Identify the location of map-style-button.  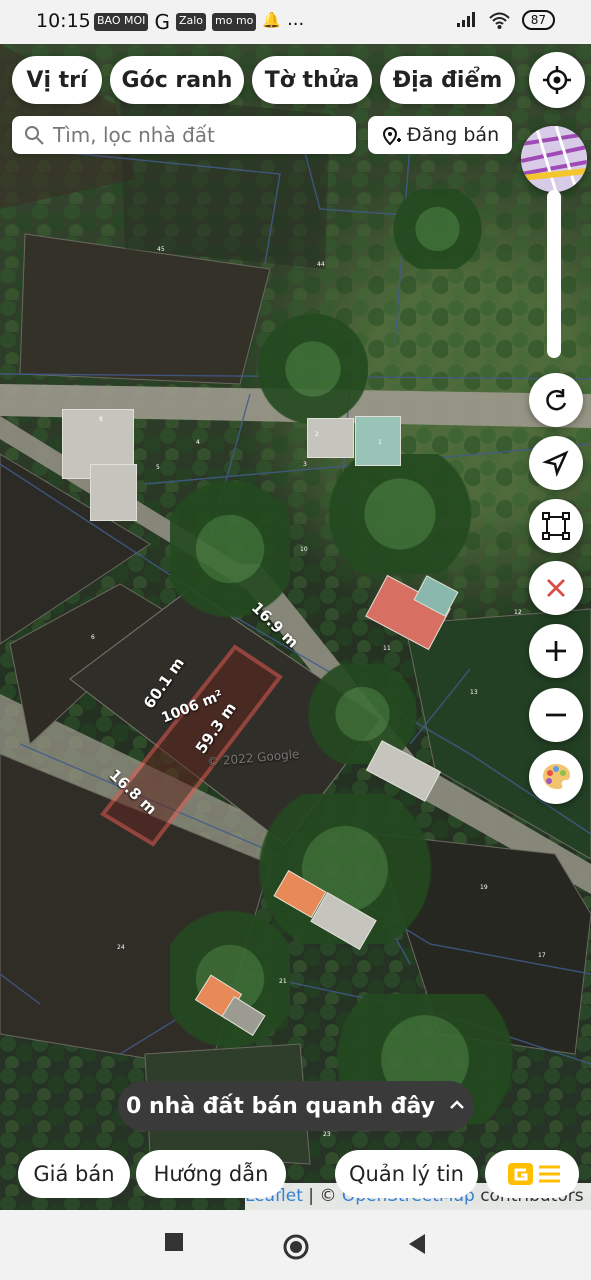
(556, 777).